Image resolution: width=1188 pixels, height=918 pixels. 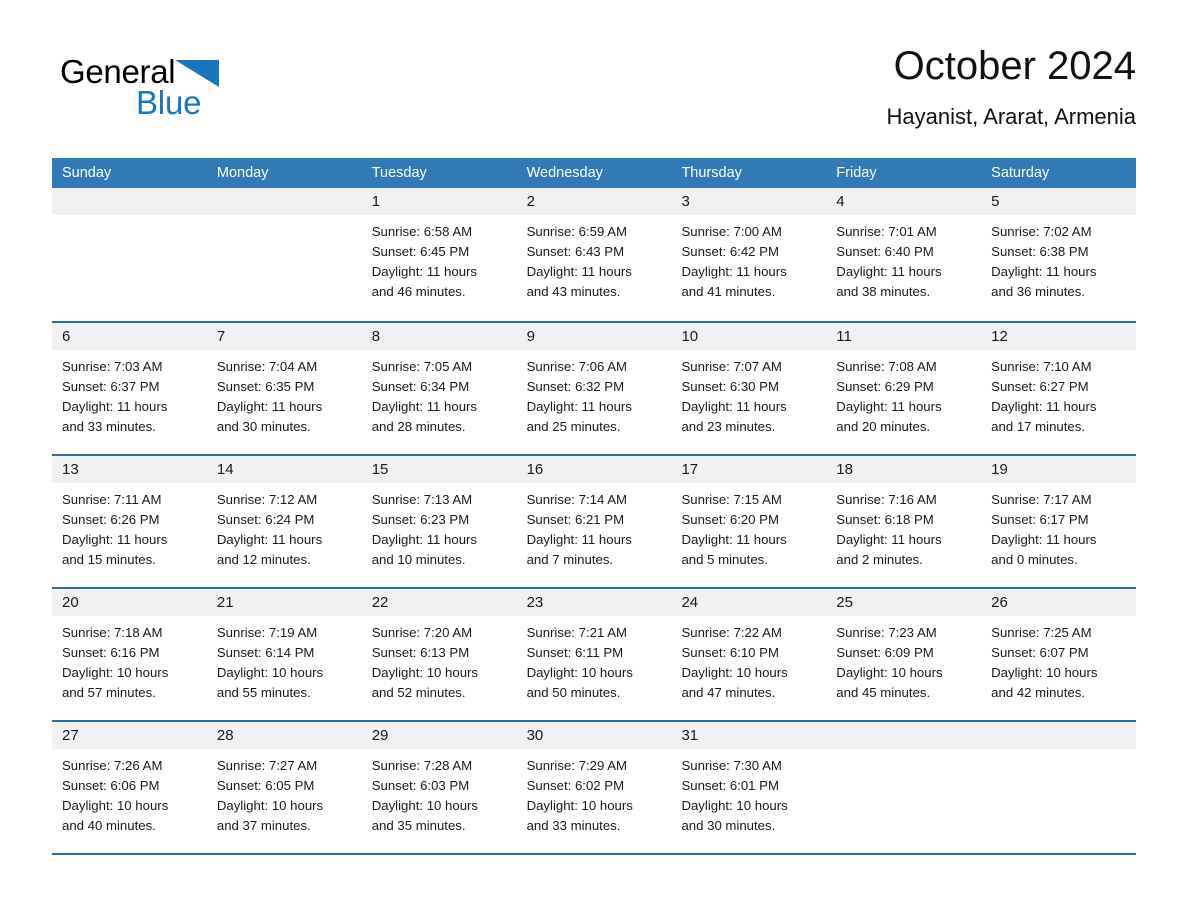 What do you see at coordinates (883, 692) in the screenshot?
I see `daylight-duration-line2: and 45 minutes.` at bounding box center [883, 692].